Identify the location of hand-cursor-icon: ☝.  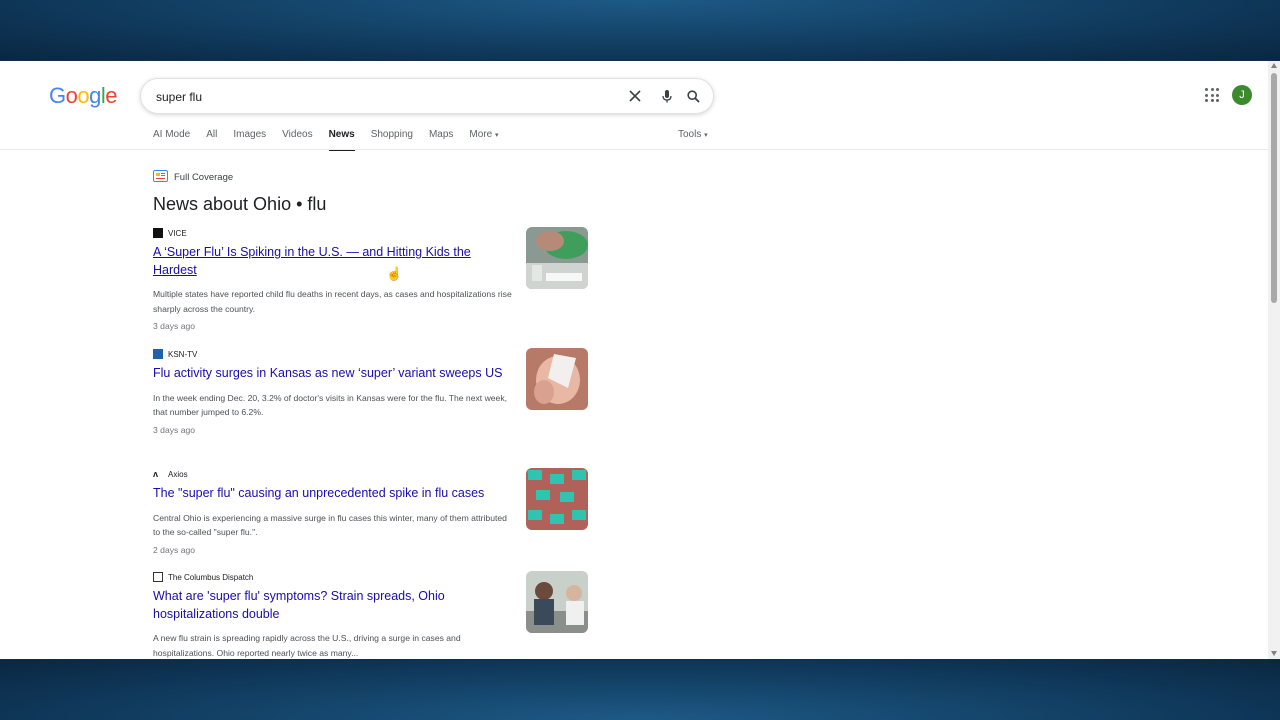
(394, 273).